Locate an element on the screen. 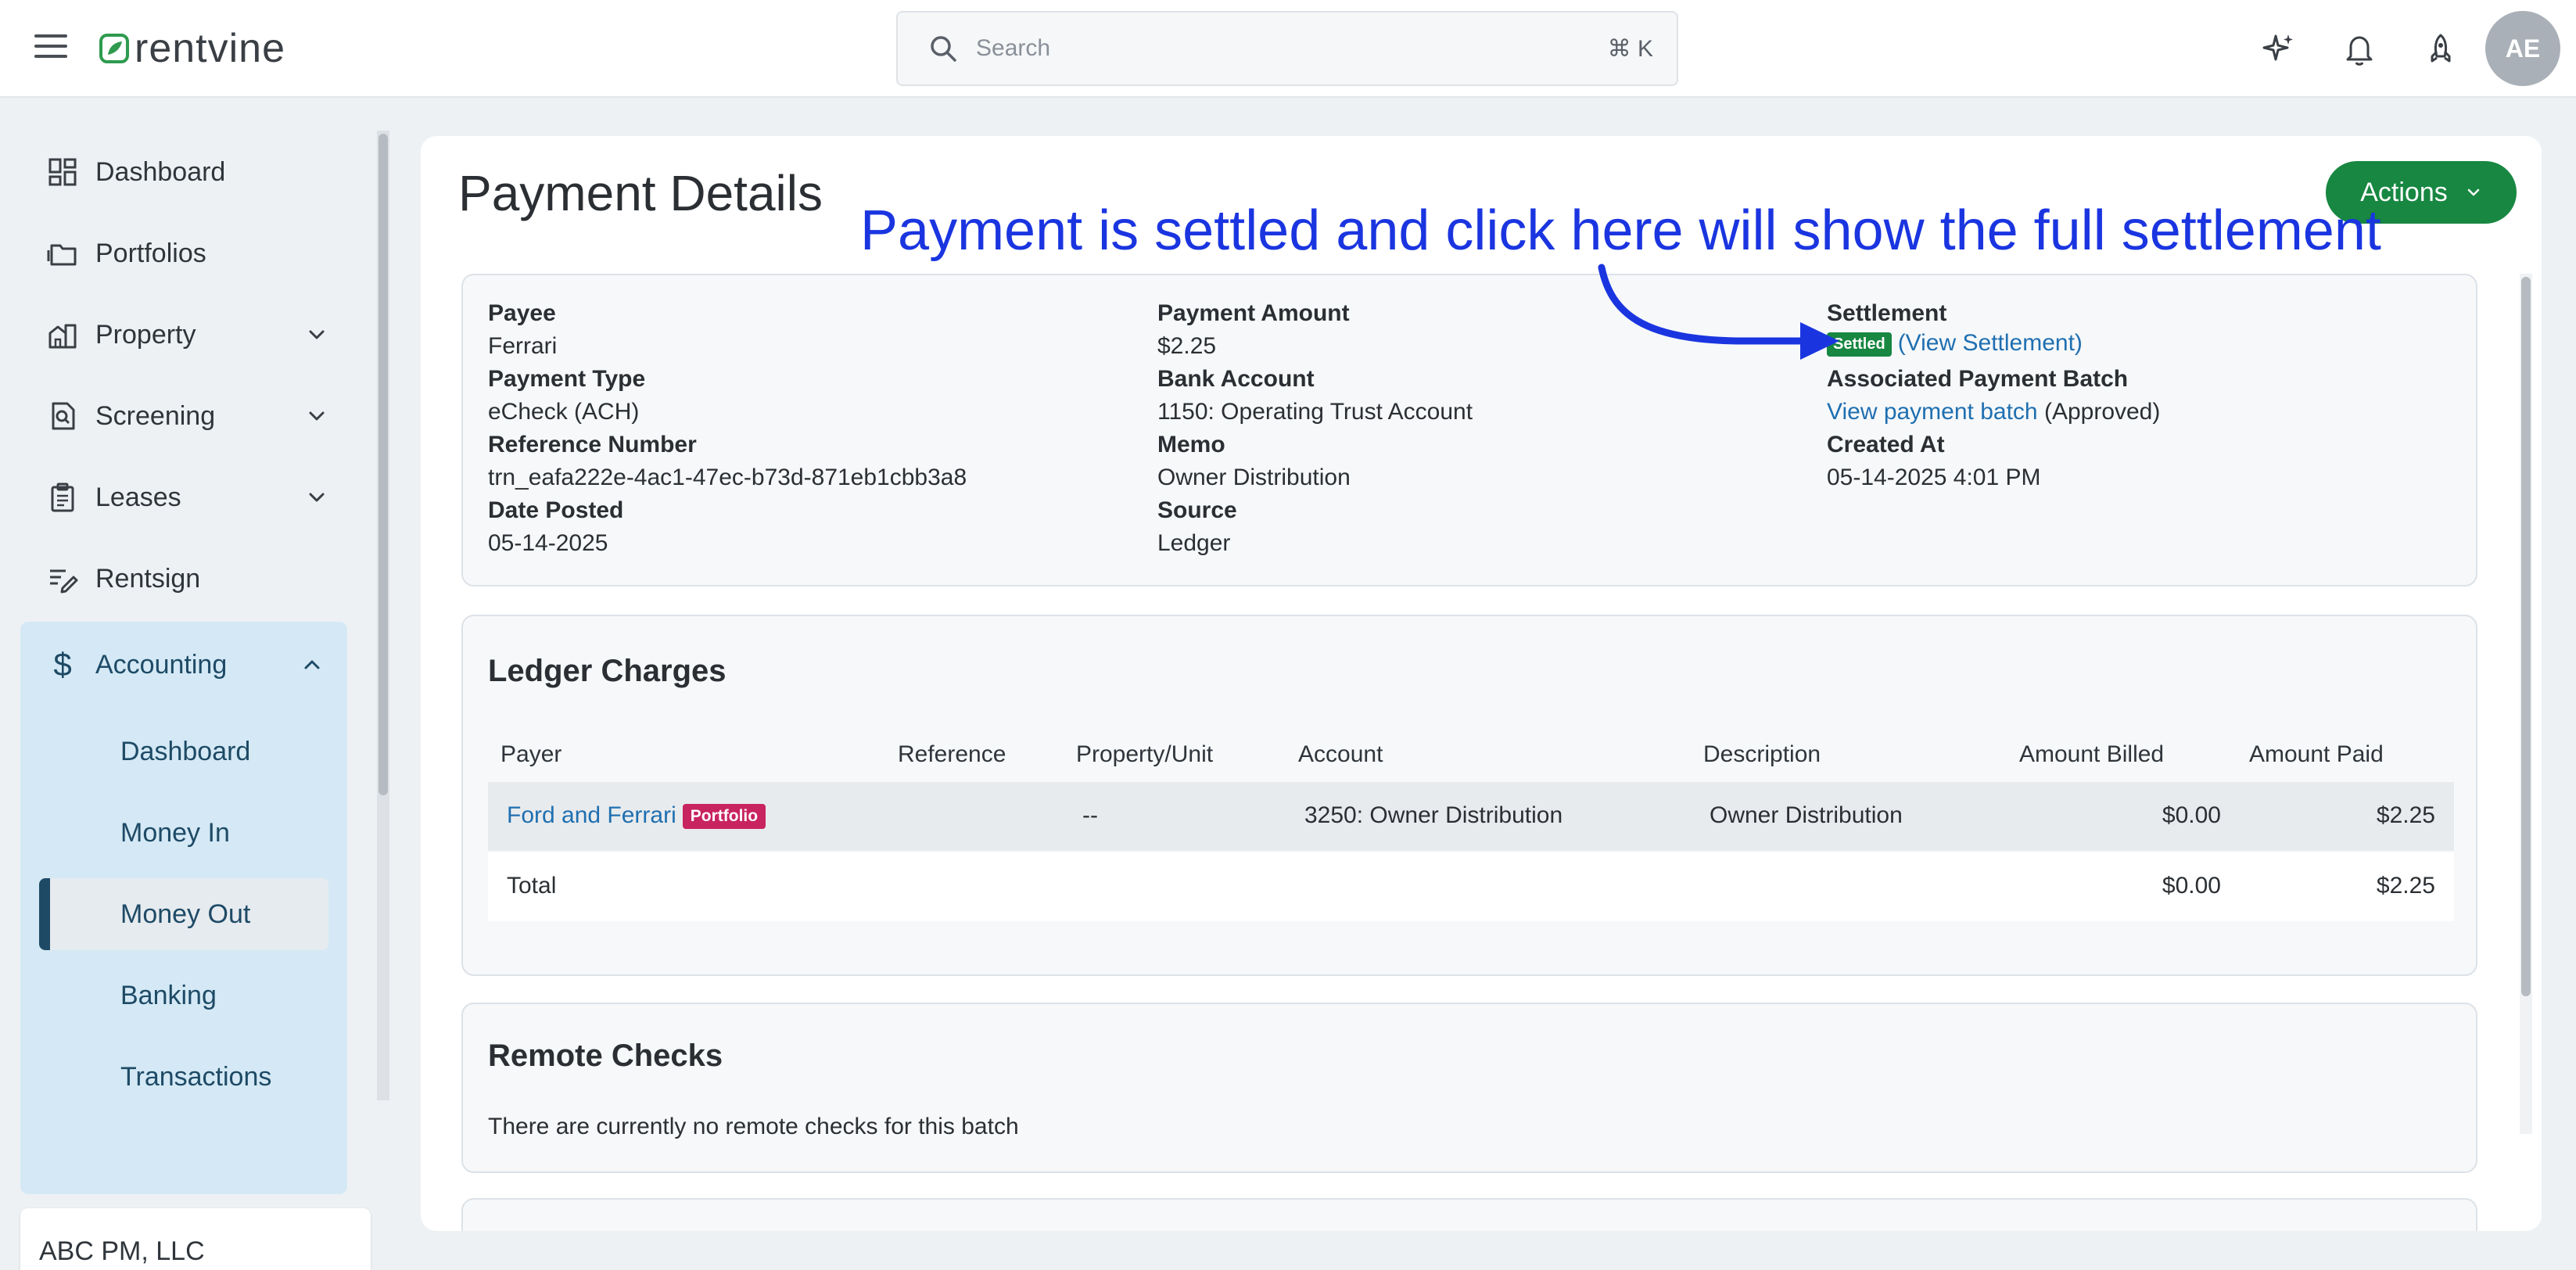 Image resolution: width=2576 pixels, height=1270 pixels. payment-amount-value: $2.25 is located at coordinates (1187, 346).